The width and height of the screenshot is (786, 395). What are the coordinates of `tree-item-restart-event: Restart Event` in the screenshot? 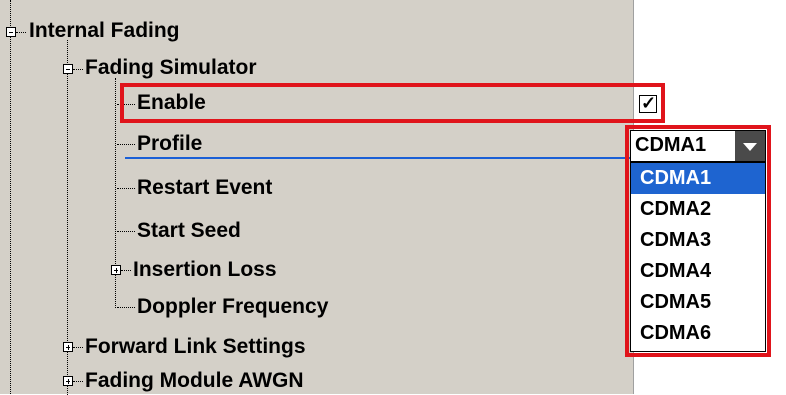 It's located at (204, 188).